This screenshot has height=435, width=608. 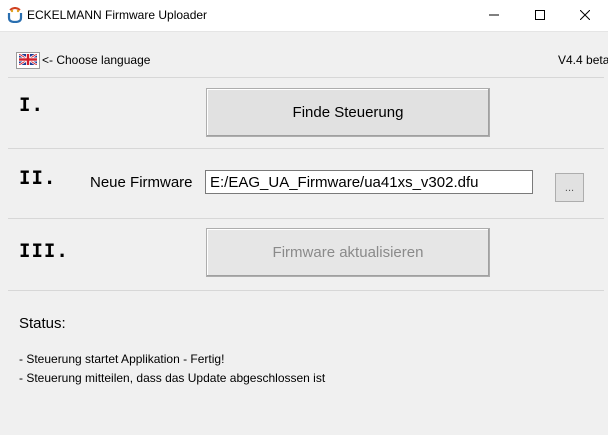 I want to click on choose-language-label: <- Choose language, so click(x=96, y=60).